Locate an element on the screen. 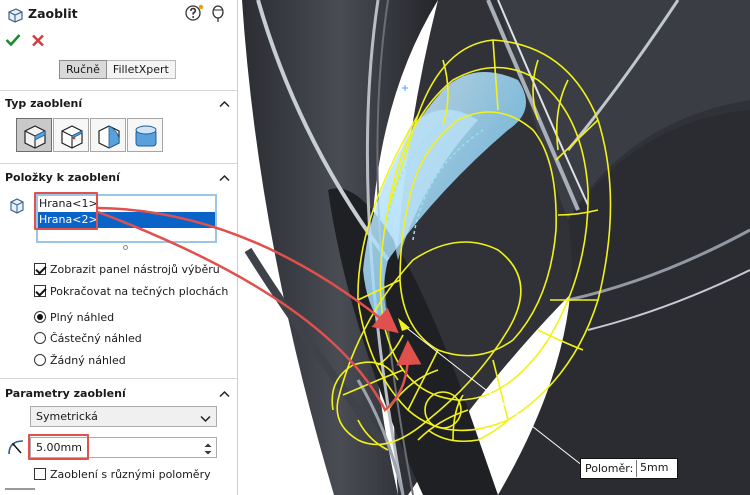 This screenshot has width=750, height=495. fillet-method-value: Symetrická is located at coordinates (67, 416).